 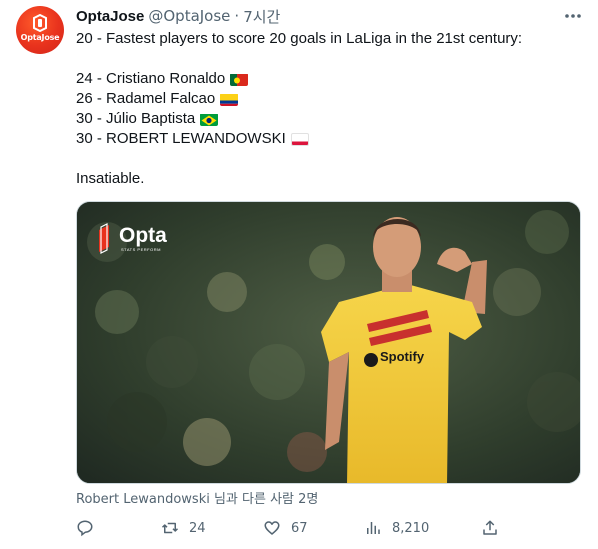 I want to click on like-count: 67, so click(x=299, y=528).